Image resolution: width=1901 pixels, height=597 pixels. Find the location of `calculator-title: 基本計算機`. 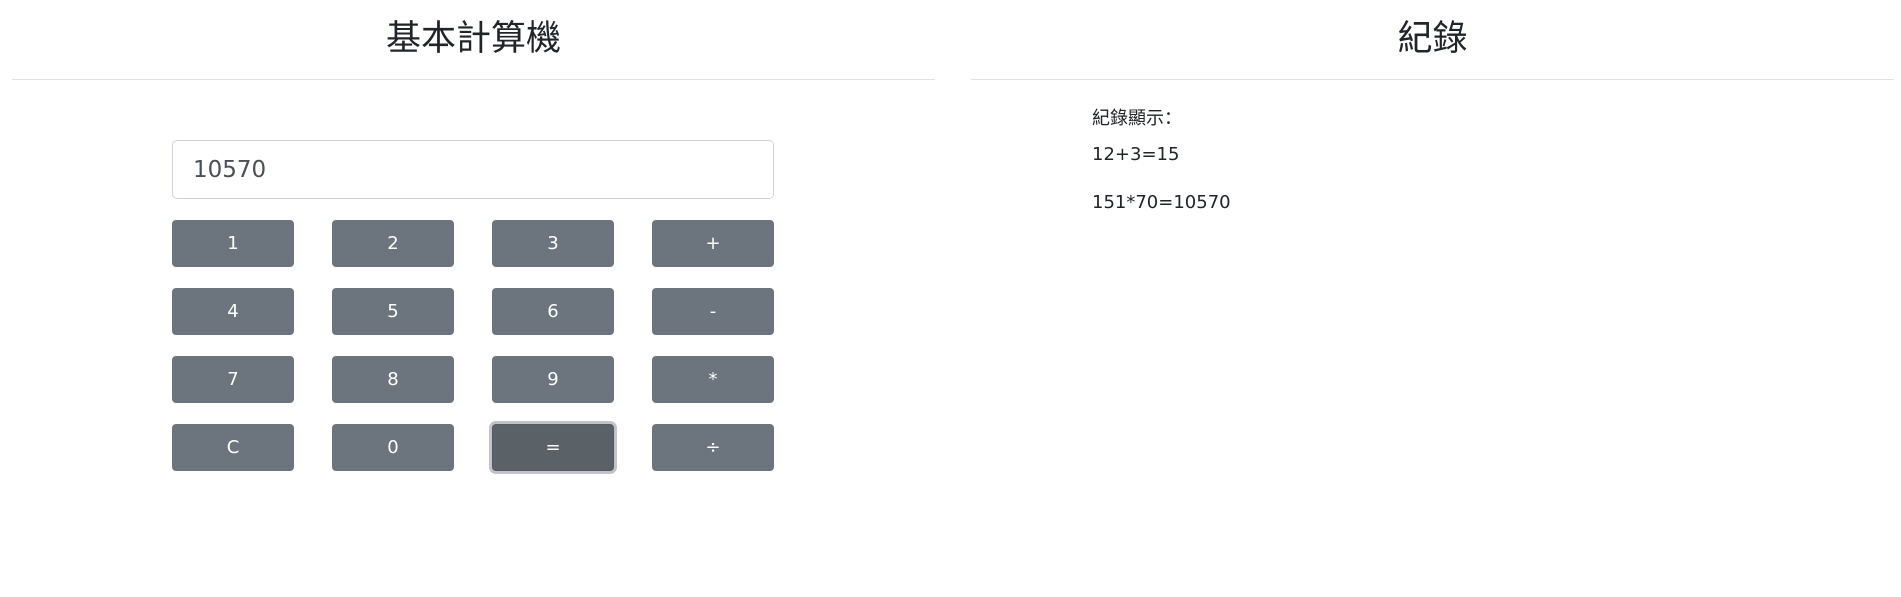

calculator-title: 基本計算機 is located at coordinates (473, 40).